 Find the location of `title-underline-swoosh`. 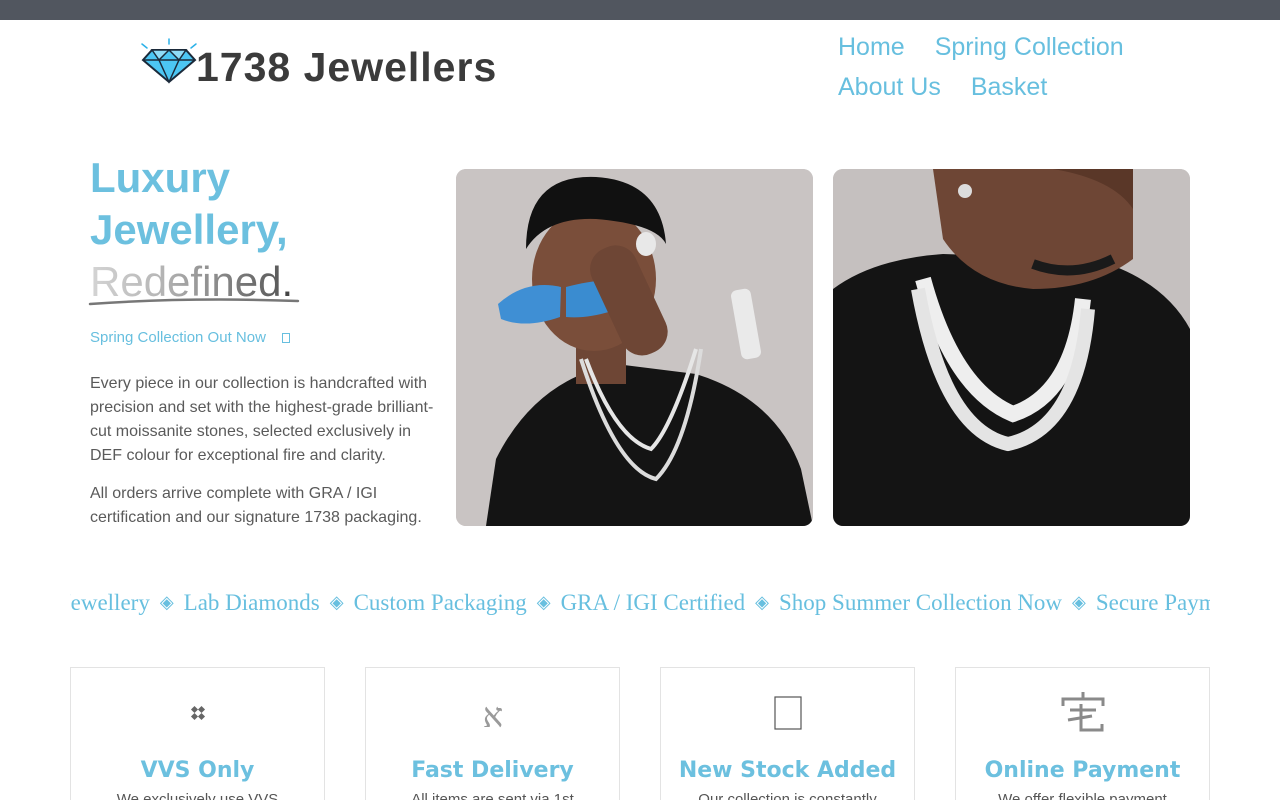

title-underline-swoosh is located at coordinates (194, 302).